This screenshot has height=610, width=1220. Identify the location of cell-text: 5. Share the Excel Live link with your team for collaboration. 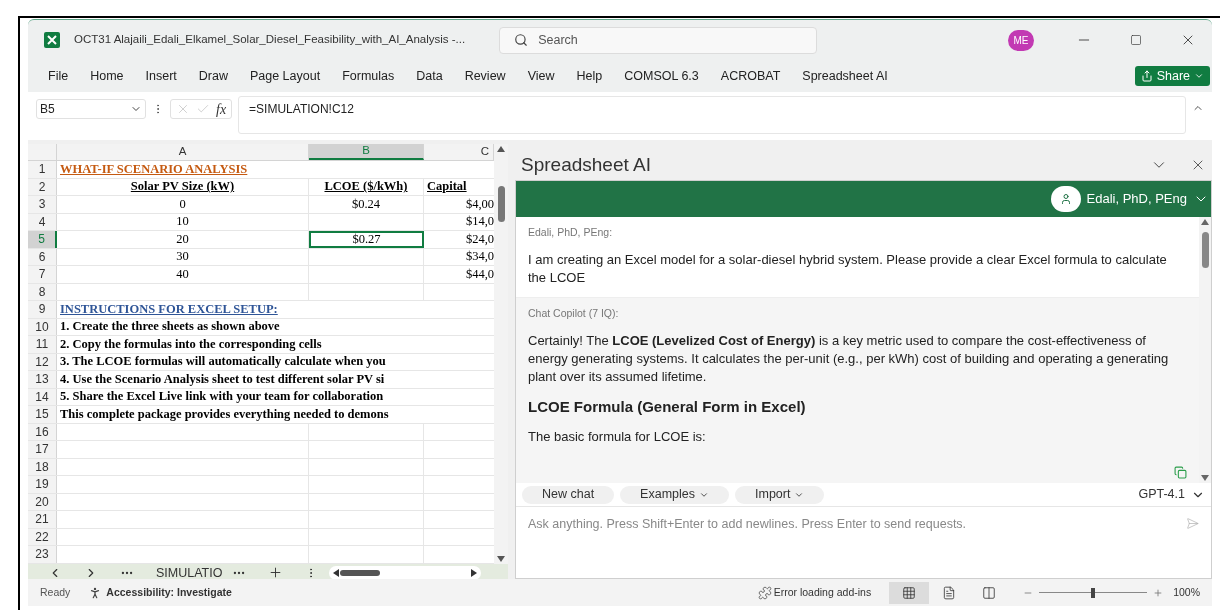
(222, 397).